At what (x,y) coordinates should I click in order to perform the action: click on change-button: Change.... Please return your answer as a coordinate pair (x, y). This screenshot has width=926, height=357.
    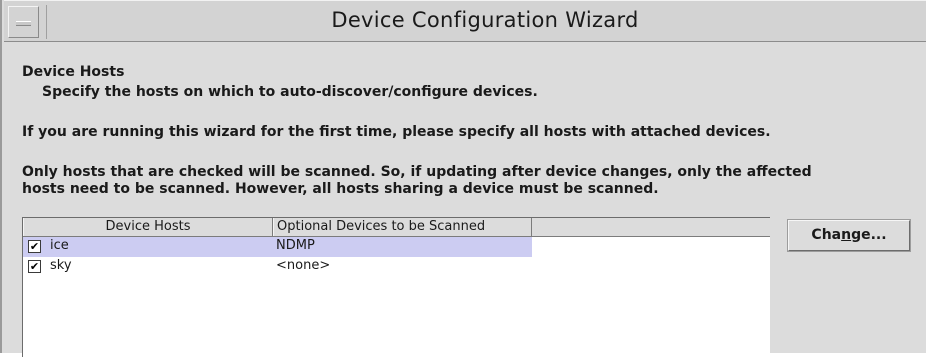
    Looking at the image, I should click on (849, 235).